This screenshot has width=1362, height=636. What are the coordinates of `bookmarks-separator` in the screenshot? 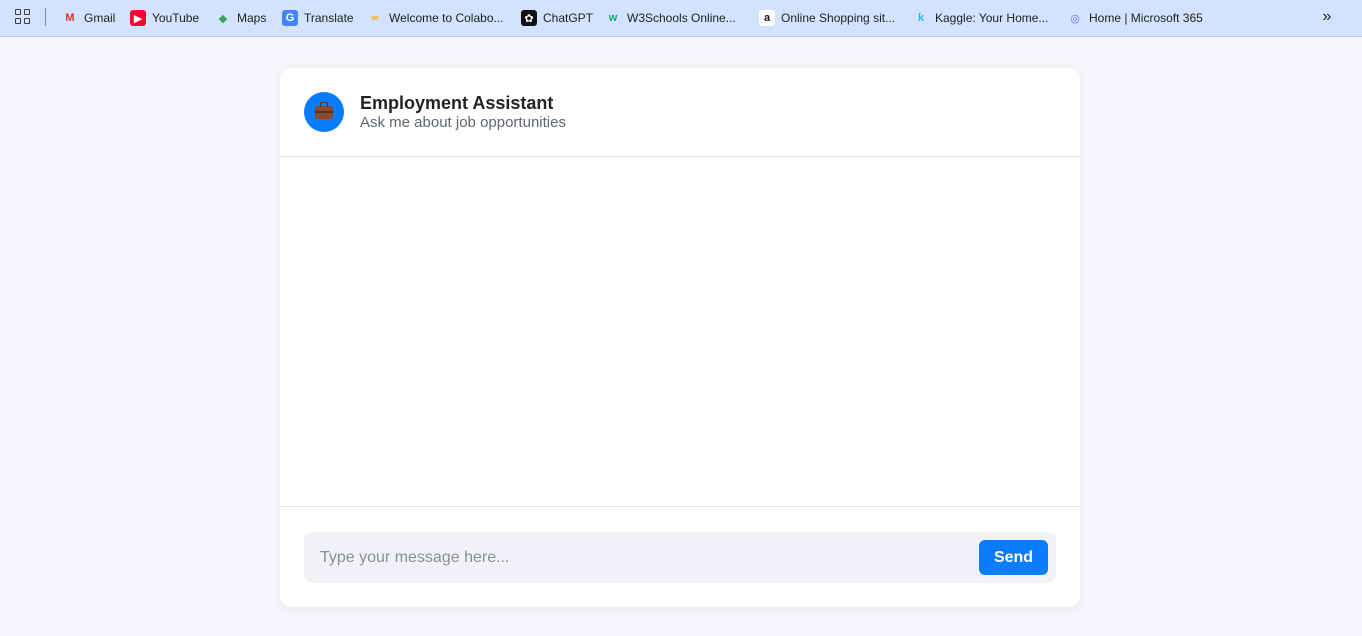 It's located at (45, 17).